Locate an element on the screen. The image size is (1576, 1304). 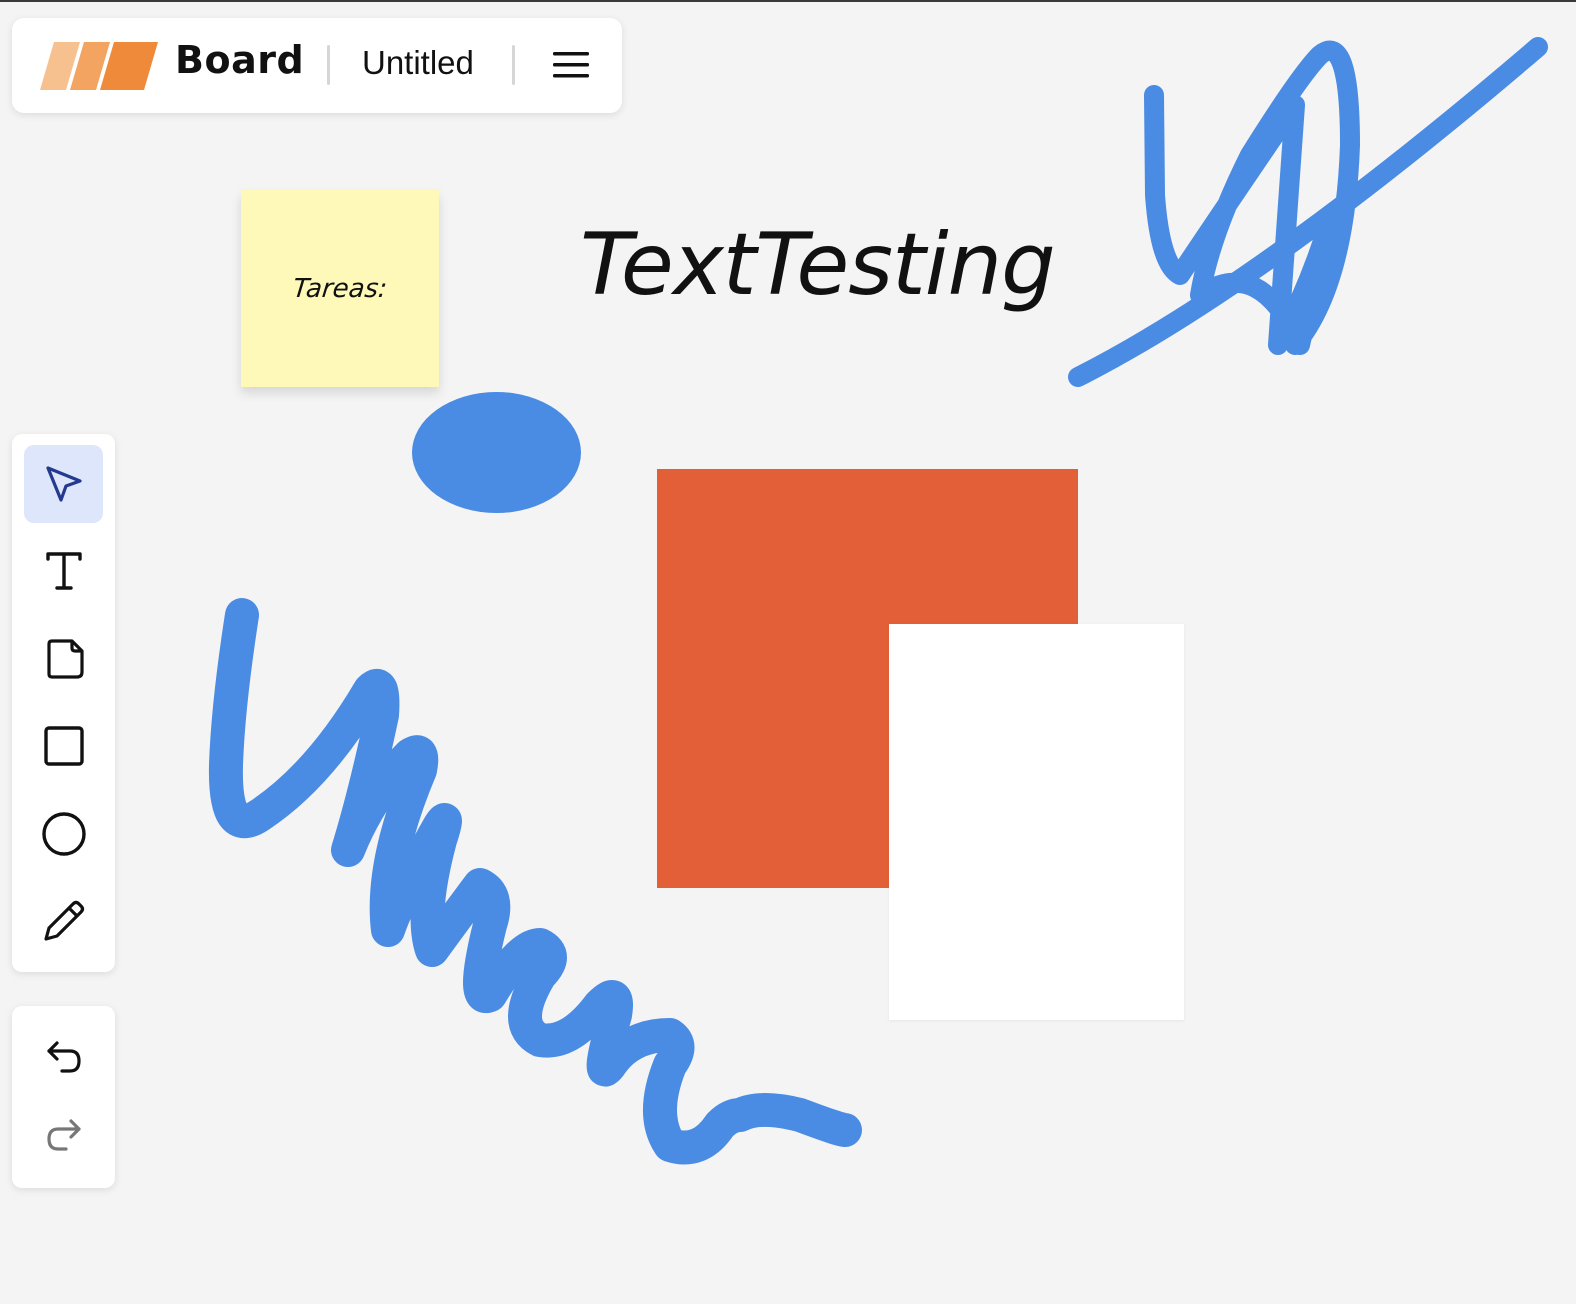
sticky-note-icon is located at coordinates (64, 659).